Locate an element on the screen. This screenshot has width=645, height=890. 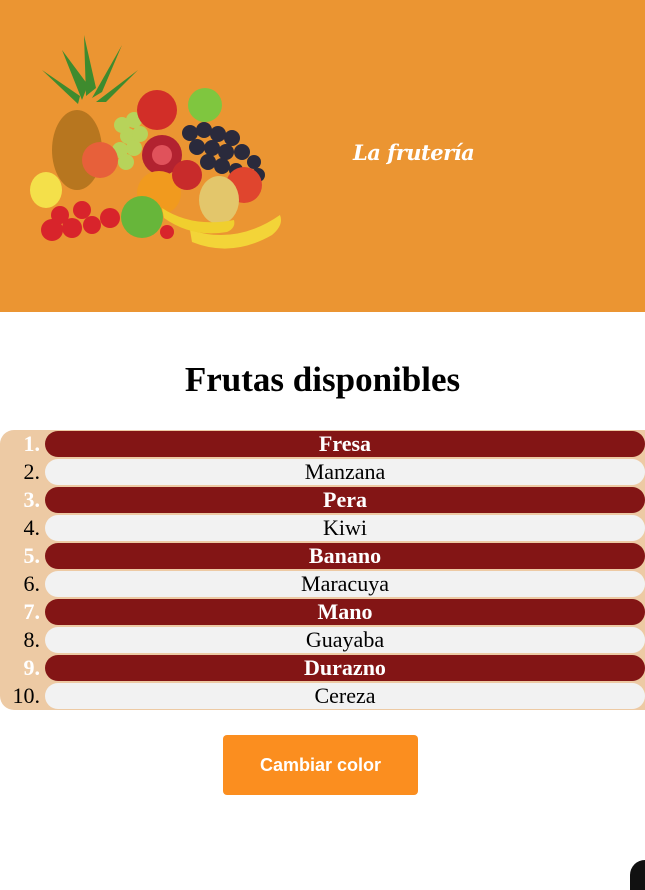
list-item-fruit-name: Cereza is located at coordinates (345, 696).